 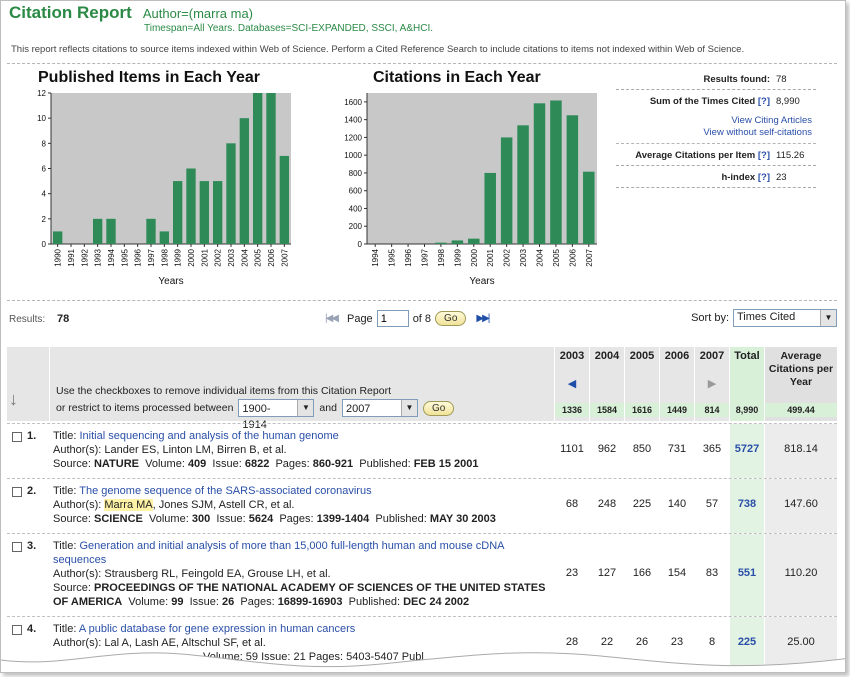 I want to click on total-citations-link: 551, so click(x=747, y=575).